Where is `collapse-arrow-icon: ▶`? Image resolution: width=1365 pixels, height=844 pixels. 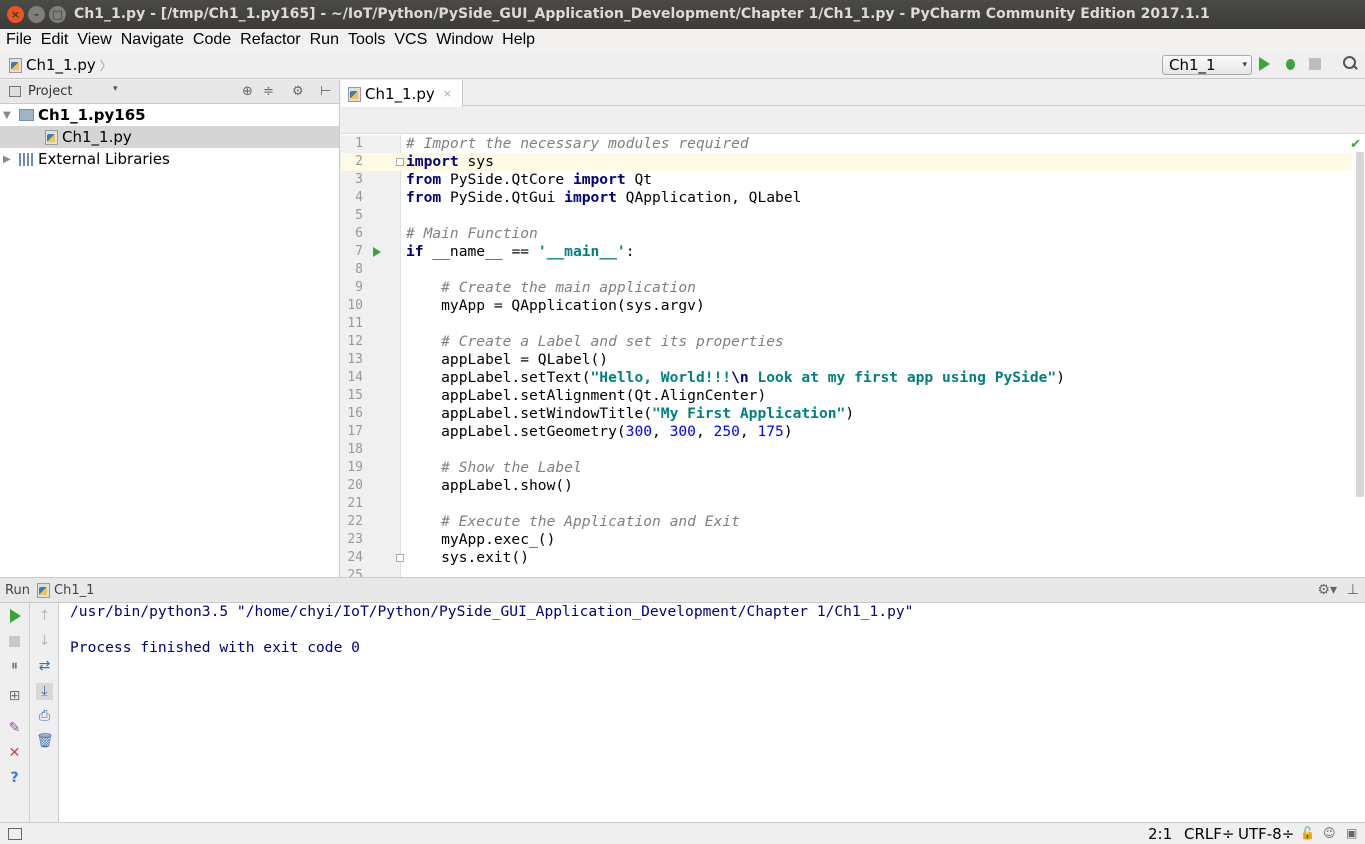
collapse-arrow-icon: ▶ is located at coordinates (11, 159).